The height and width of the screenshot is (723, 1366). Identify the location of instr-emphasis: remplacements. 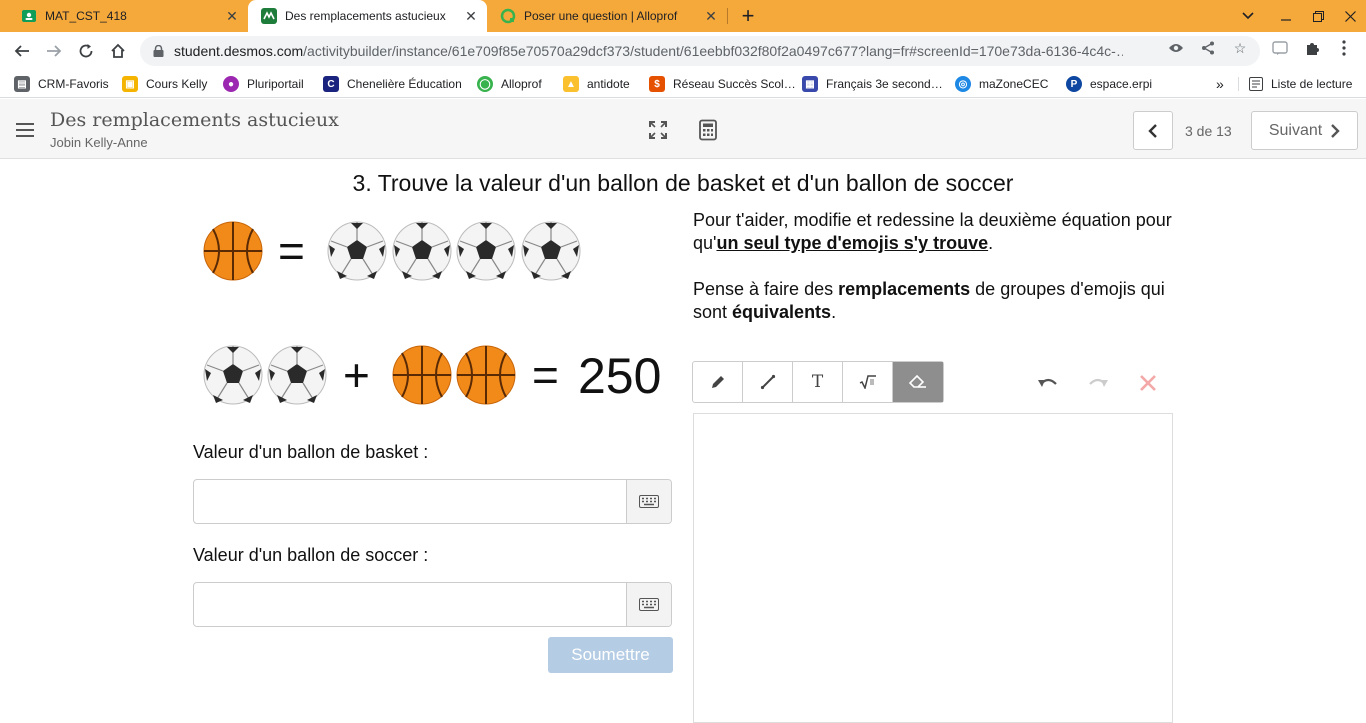
(904, 289).